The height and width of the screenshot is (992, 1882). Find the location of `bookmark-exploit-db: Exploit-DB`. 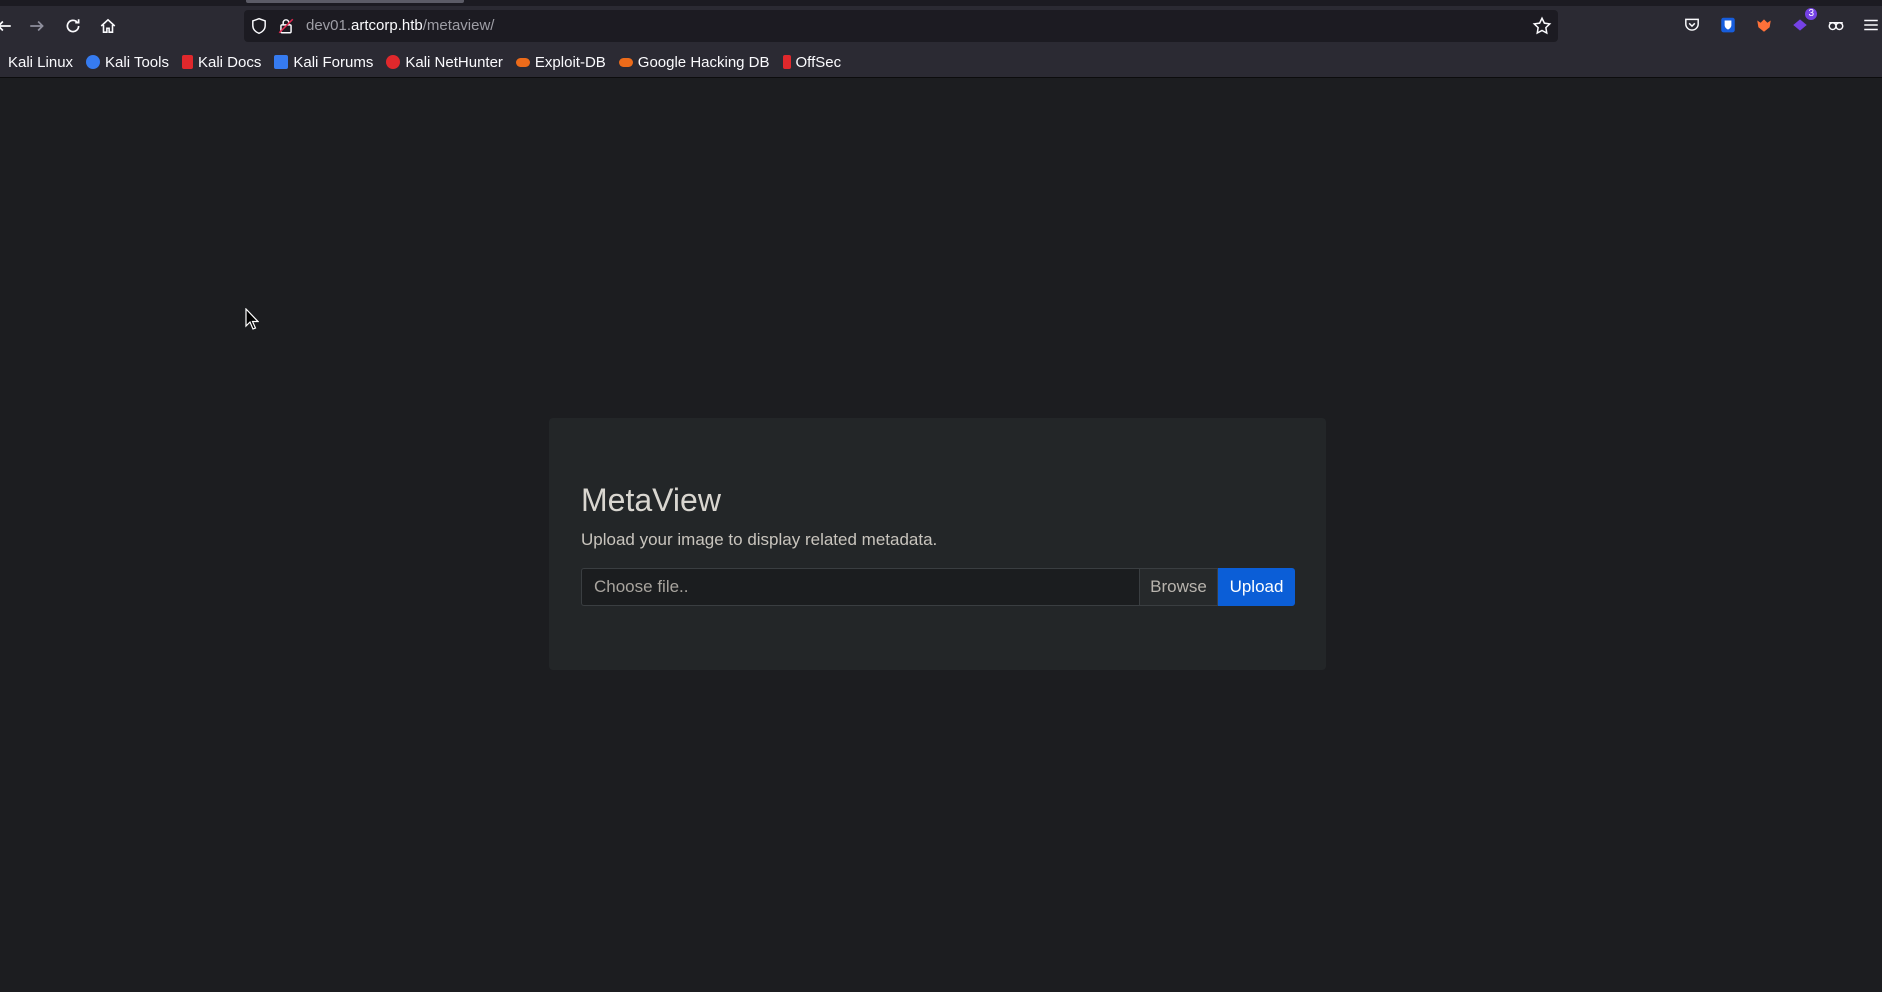

bookmark-exploit-db: Exploit-DB is located at coordinates (560, 62).